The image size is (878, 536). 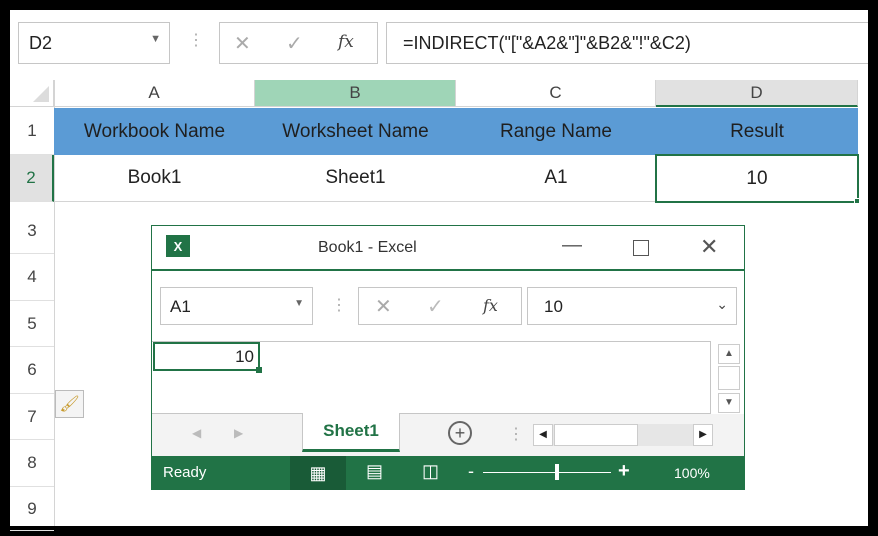 What do you see at coordinates (703, 435) in the screenshot?
I see `scroll-right-icon: ▶` at bounding box center [703, 435].